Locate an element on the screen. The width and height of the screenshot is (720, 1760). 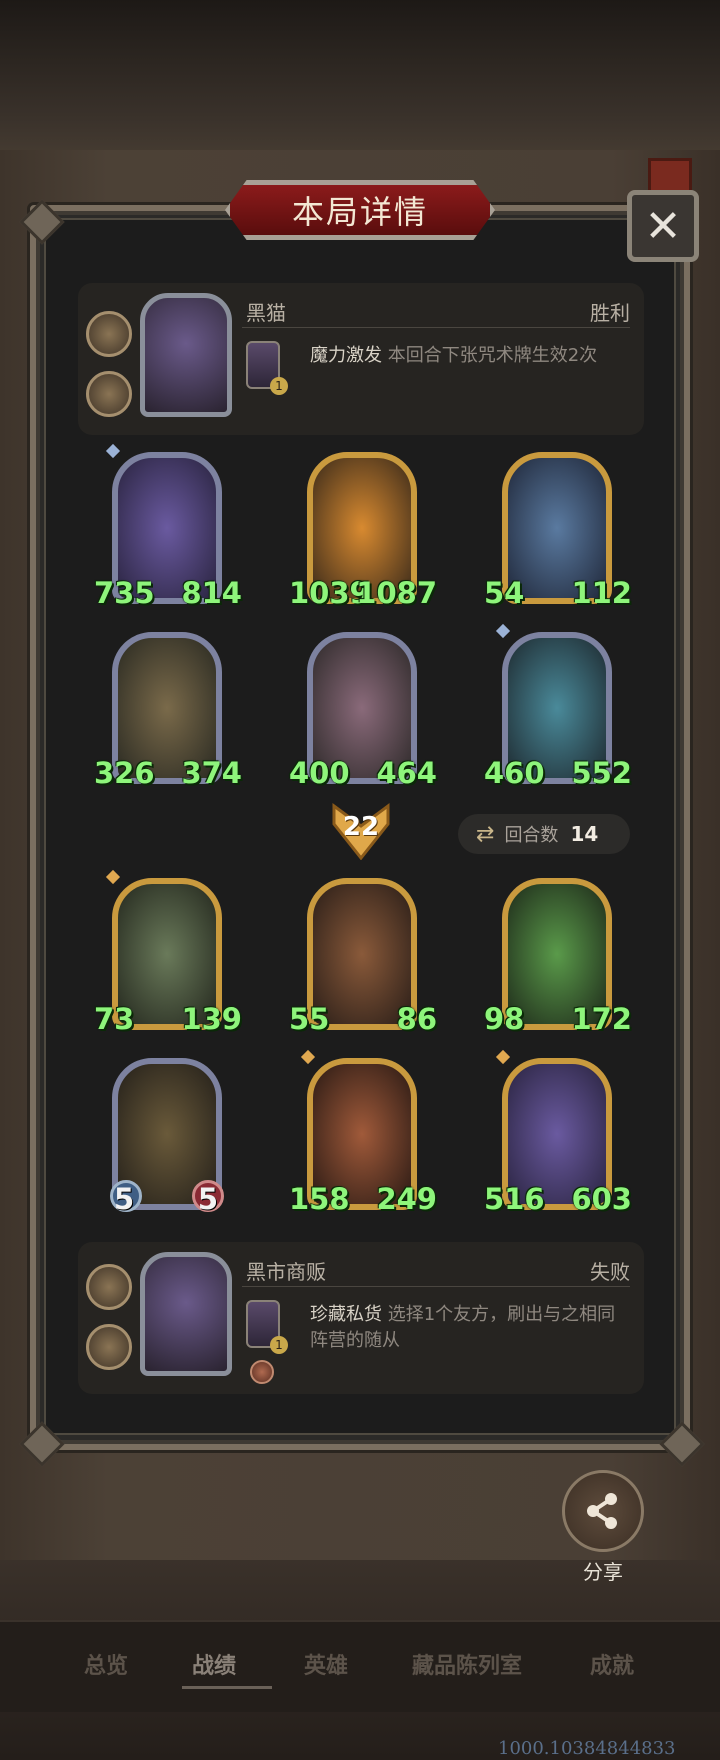
minion-attack: 400 is located at coordinates (319, 773).